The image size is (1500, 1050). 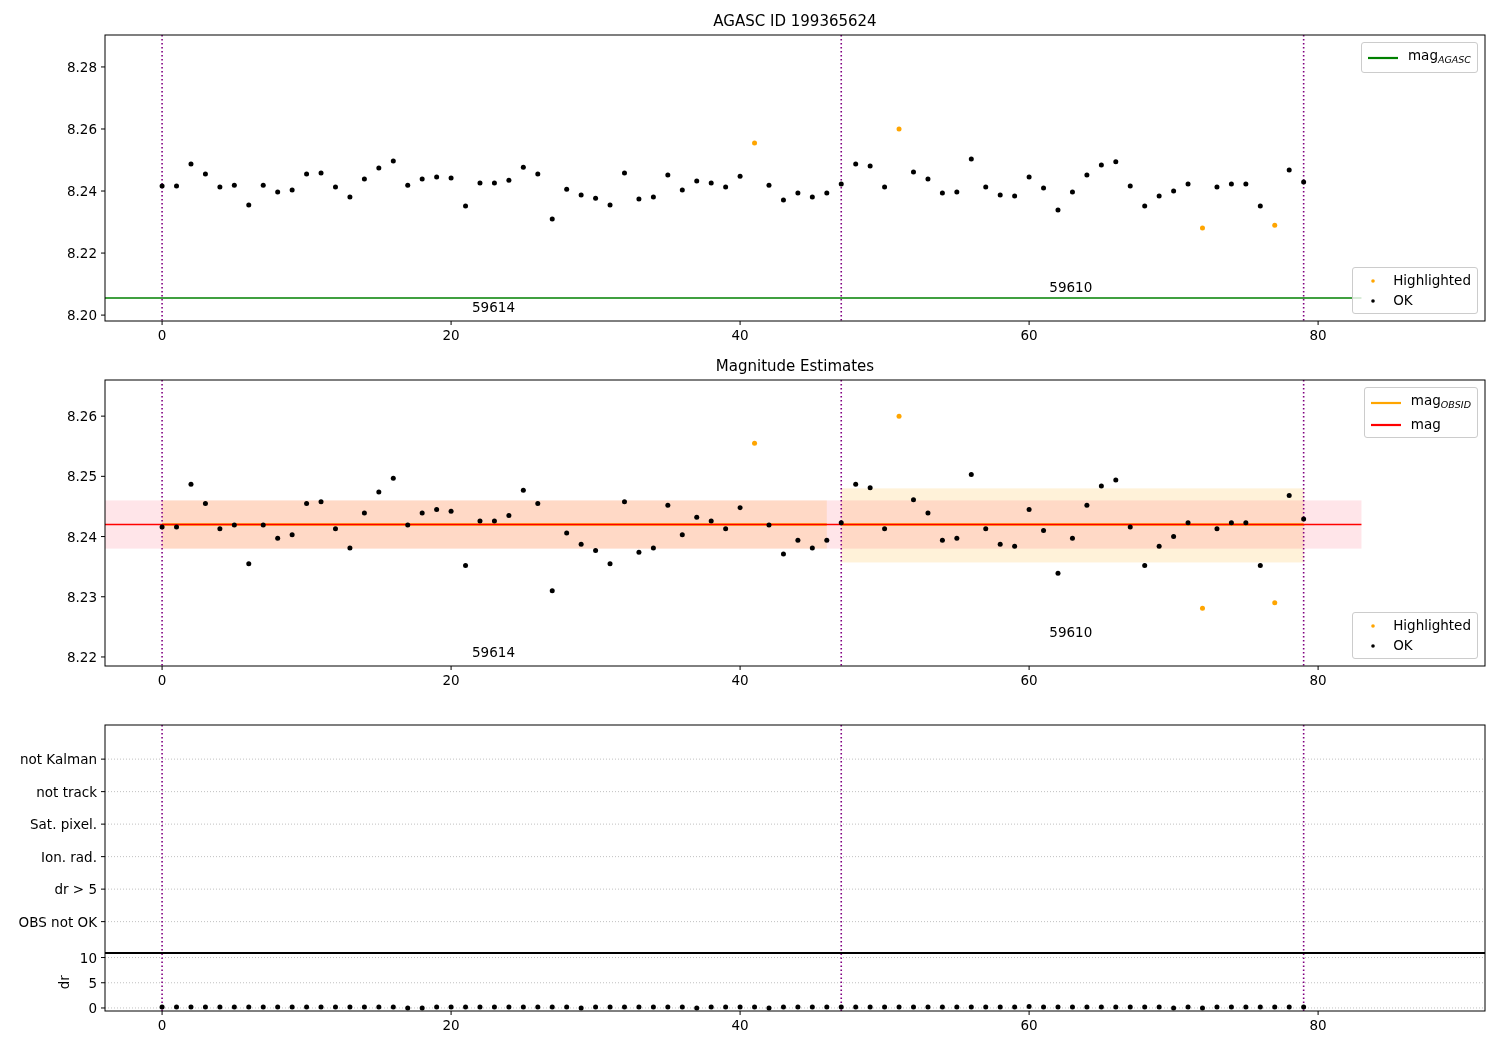 What do you see at coordinates (81, 66) in the screenshot?
I see `tick-label: 8.28` at bounding box center [81, 66].